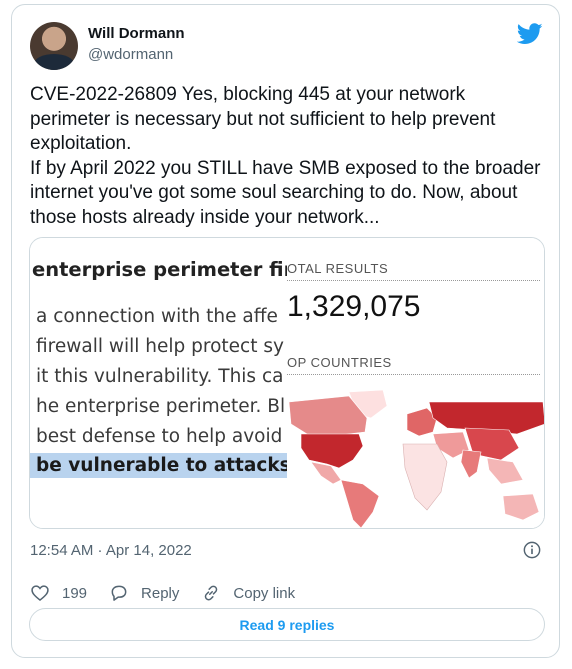 Image resolution: width=572 pixels, height=669 pixels. I want to click on like-button: 199, so click(58, 593).